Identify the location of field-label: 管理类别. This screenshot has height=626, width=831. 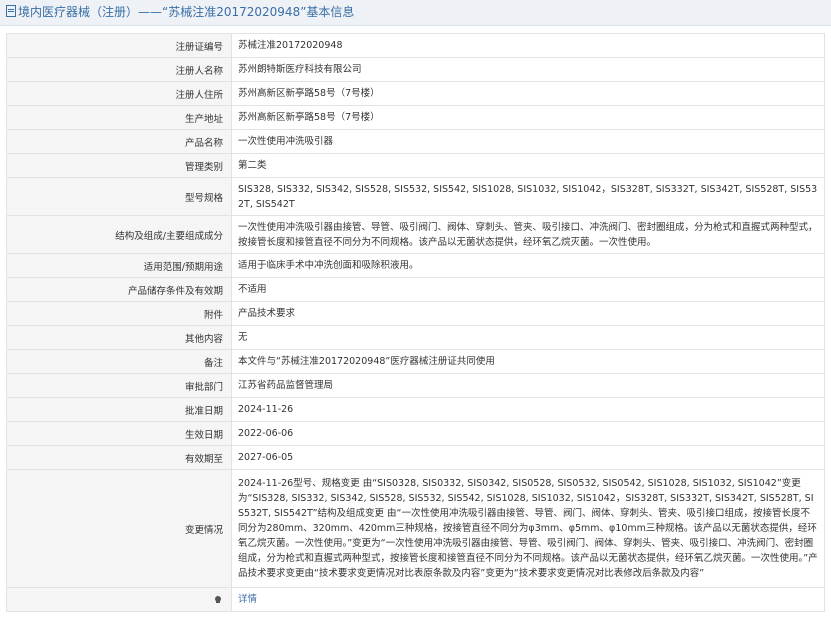
(119, 165).